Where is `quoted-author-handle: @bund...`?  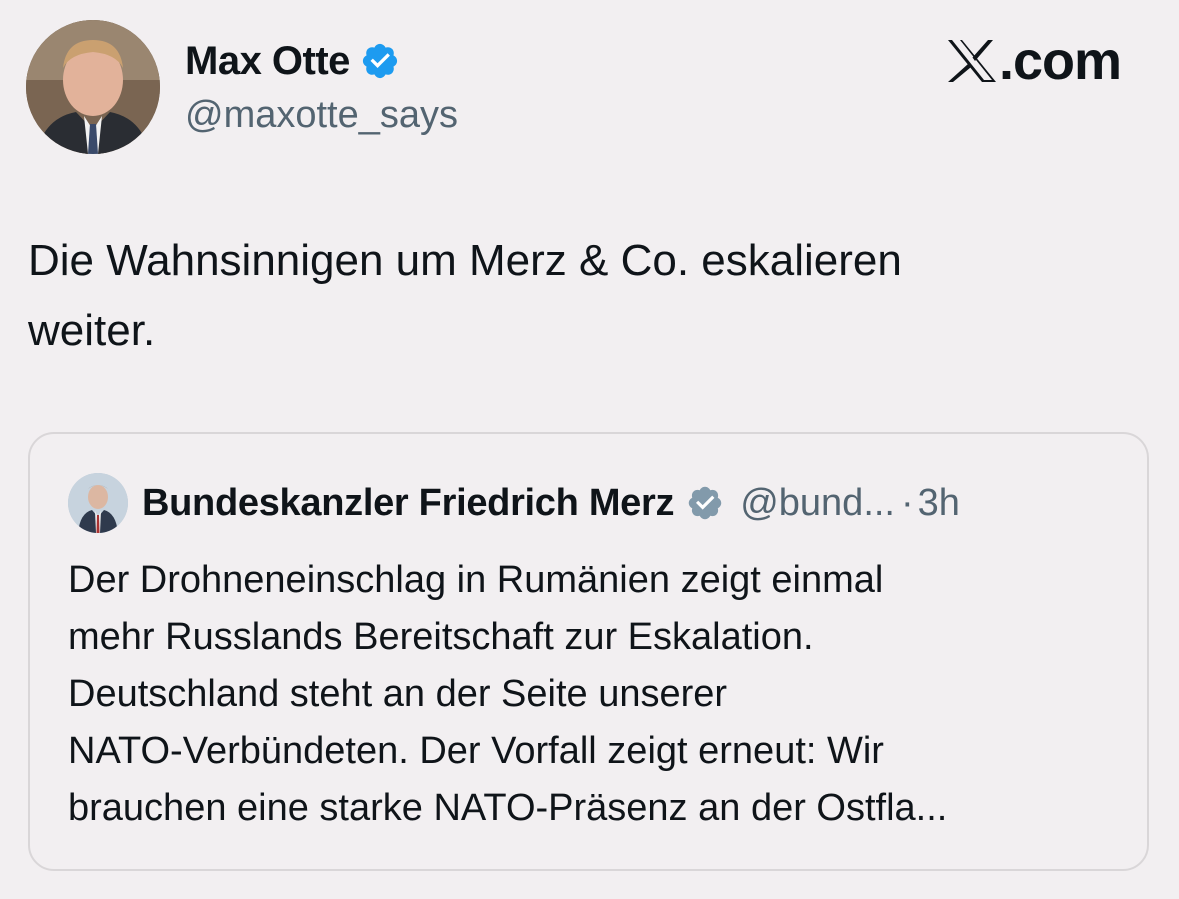
quoted-author-handle: @bund... is located at coordinates (817, 503).